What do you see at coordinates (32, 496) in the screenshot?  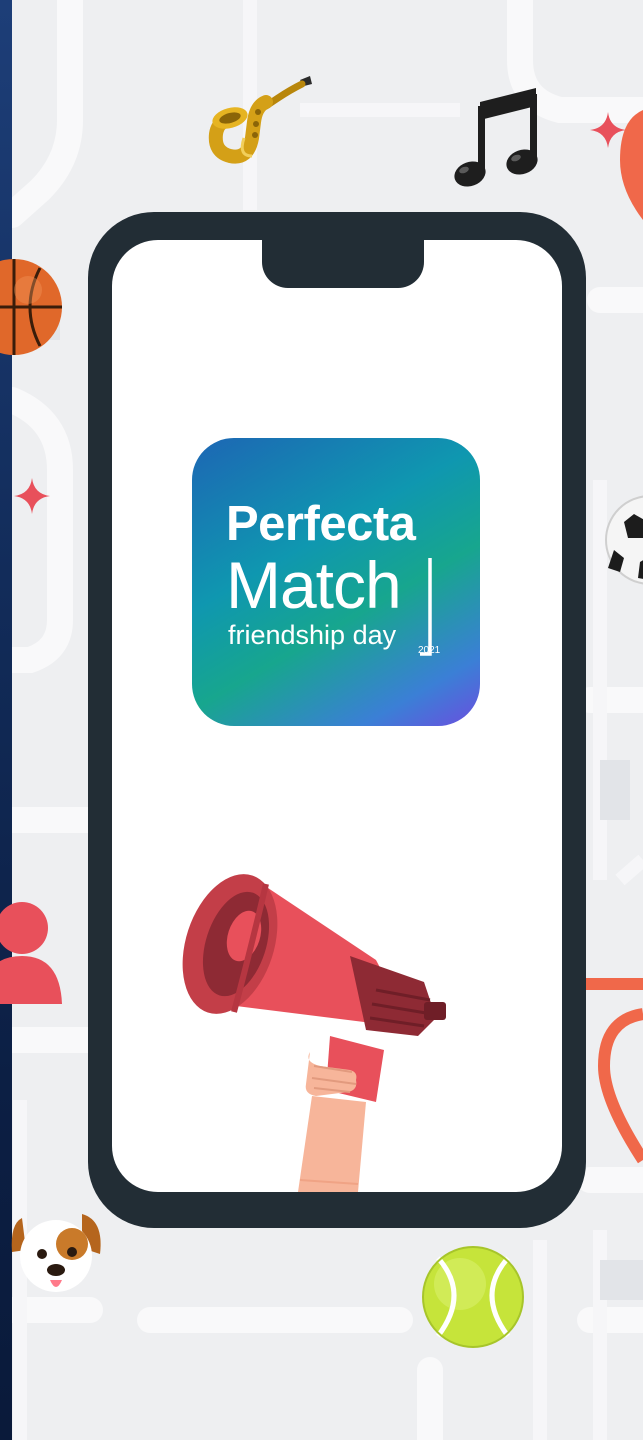 I see `sparkle-icon` at bounding box center [32, 496].